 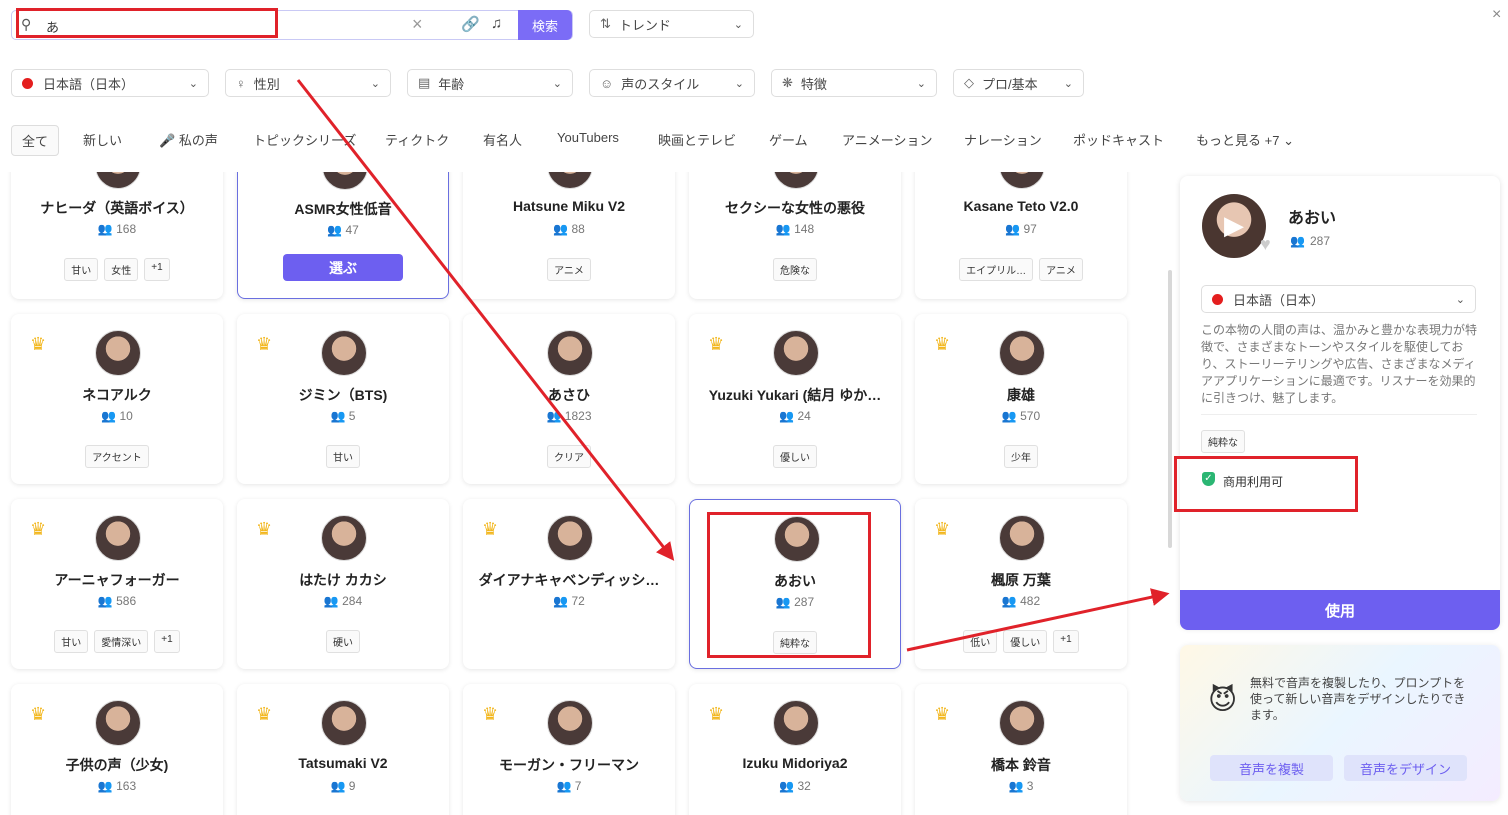 What do you see at coordinates (490, 83) in the screenshot?
I see `filter-age: ▤ 年齢 ⌄` at bounding box center [490, 83].